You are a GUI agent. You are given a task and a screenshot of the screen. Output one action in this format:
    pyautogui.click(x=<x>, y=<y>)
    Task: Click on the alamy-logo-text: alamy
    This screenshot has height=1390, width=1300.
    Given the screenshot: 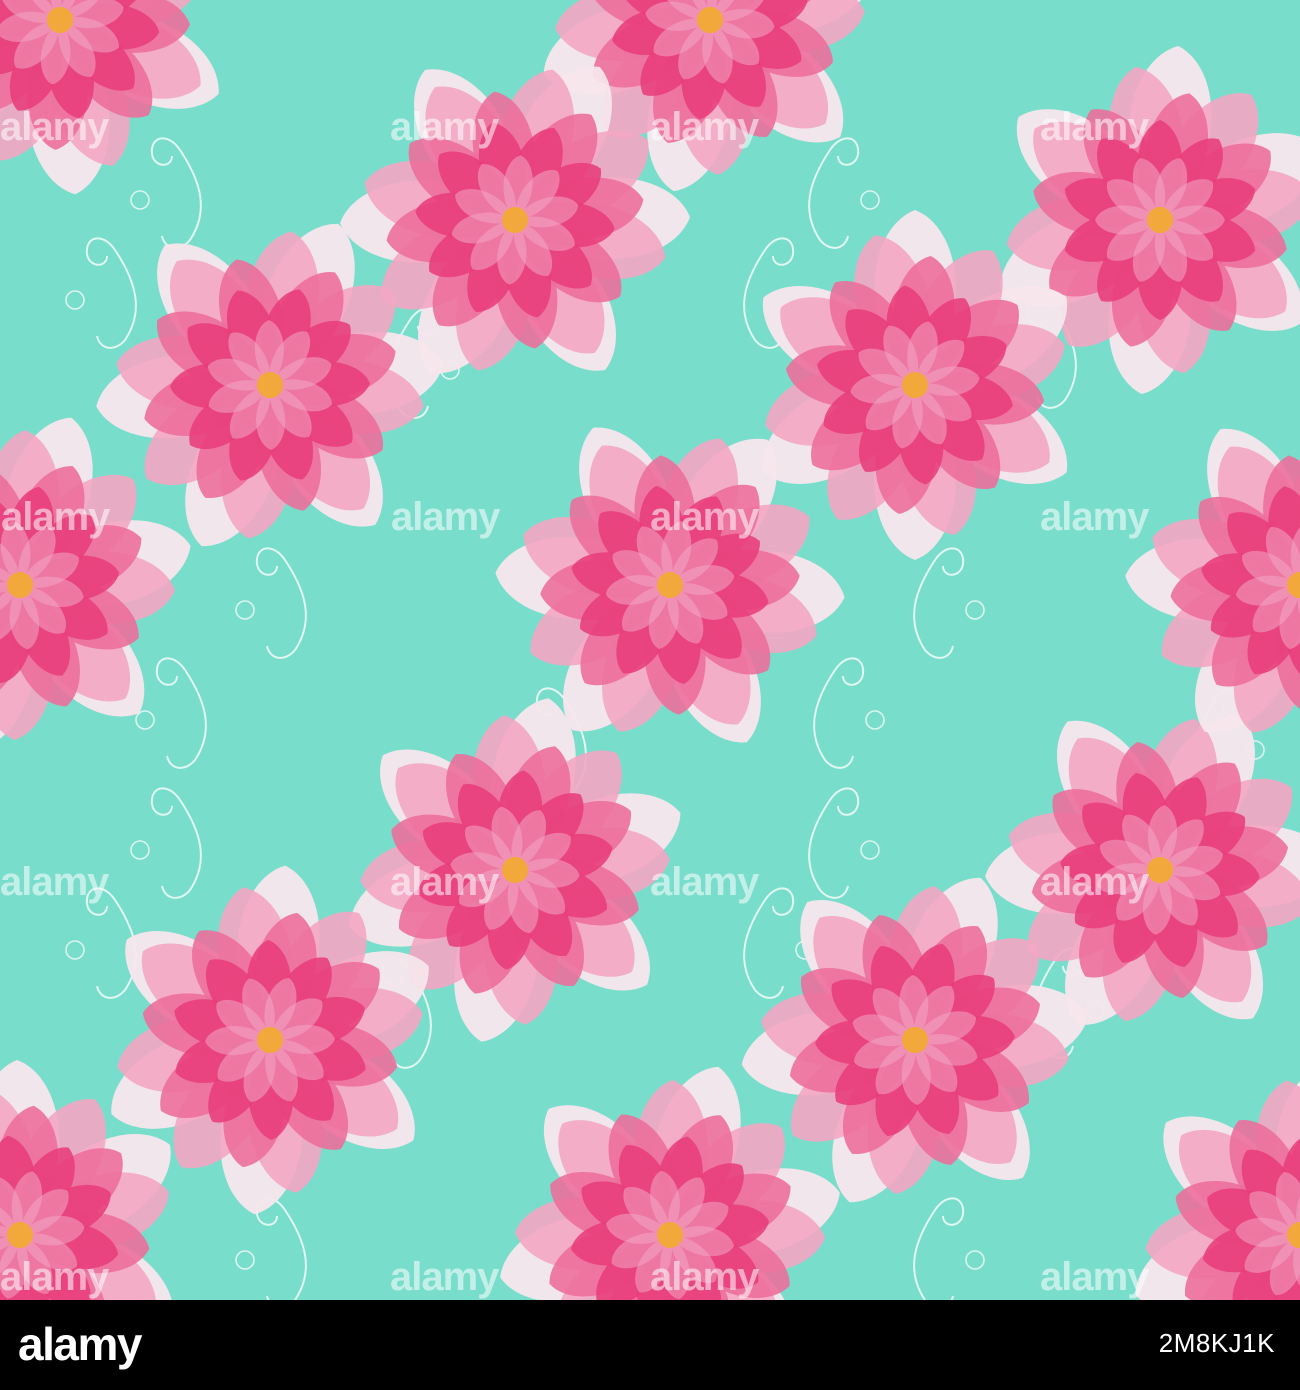 What is the action you would take?
    pyautogui.click(x=80, y=1344)
    